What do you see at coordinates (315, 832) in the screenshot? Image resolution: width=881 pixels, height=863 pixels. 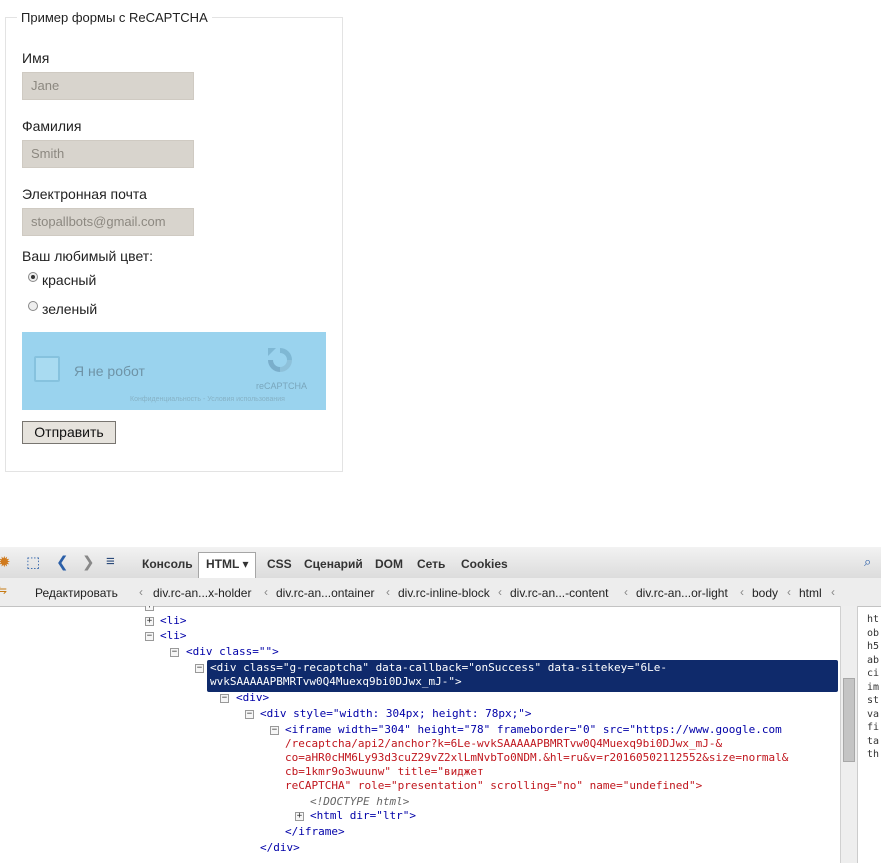 I see `code-line: </iframe>` at bounding box center [315, 832].